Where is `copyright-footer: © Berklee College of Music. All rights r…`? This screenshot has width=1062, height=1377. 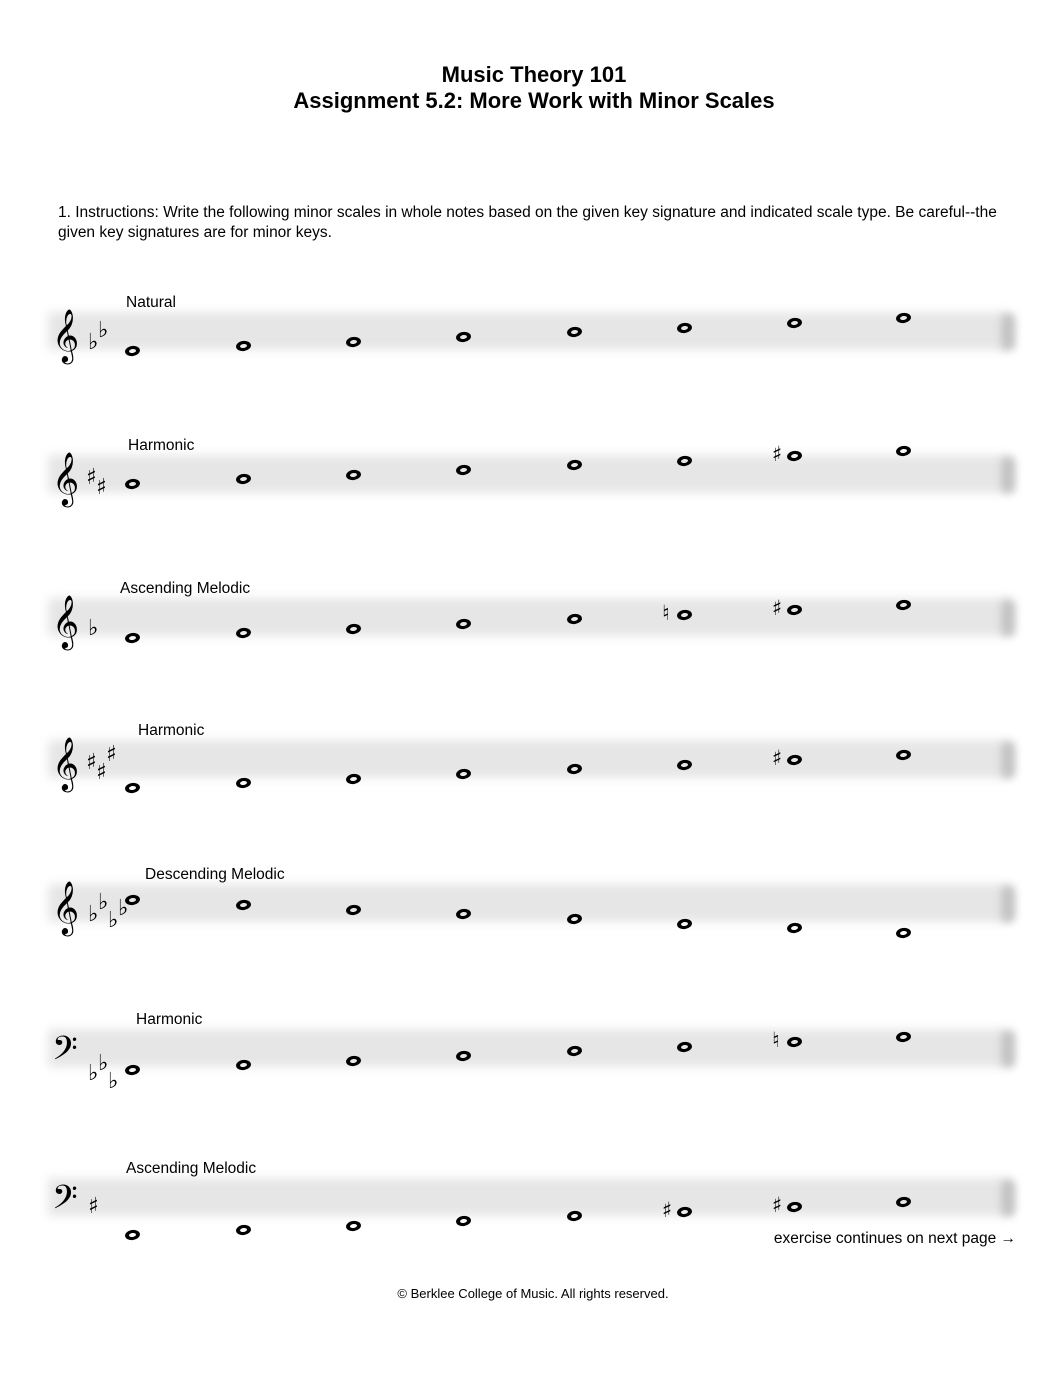 copyright-footer: © Berklee College of Music. All rights r… is located at coordinates (533, 1293).